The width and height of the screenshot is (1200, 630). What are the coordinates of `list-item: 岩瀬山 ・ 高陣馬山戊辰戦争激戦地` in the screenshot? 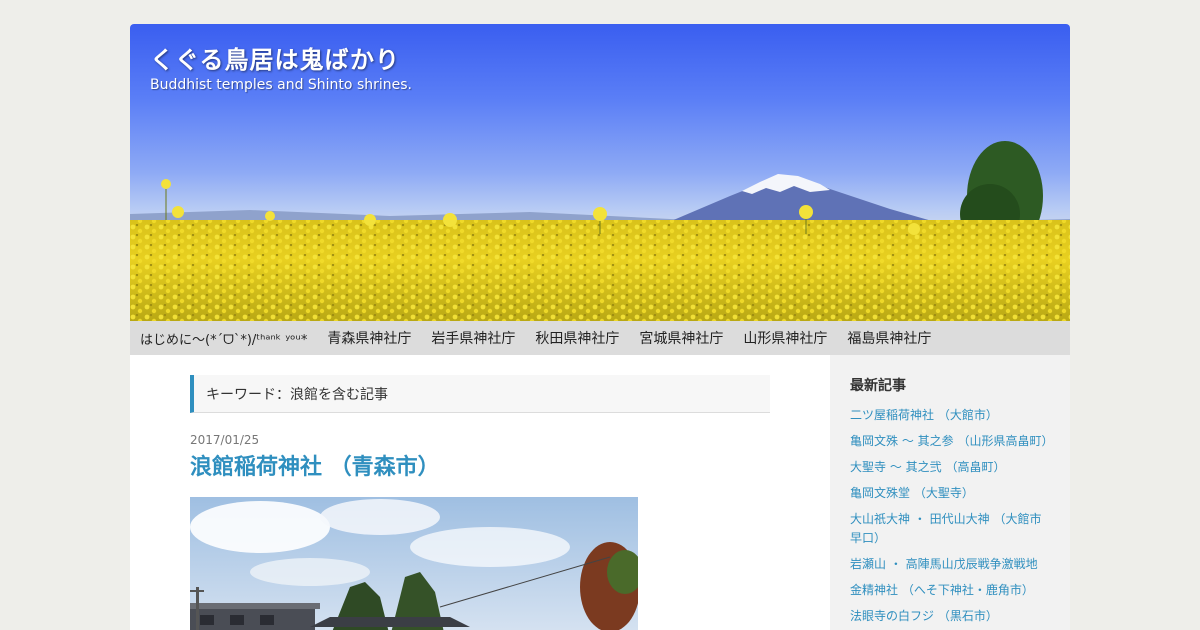 It's located at (950, 563).